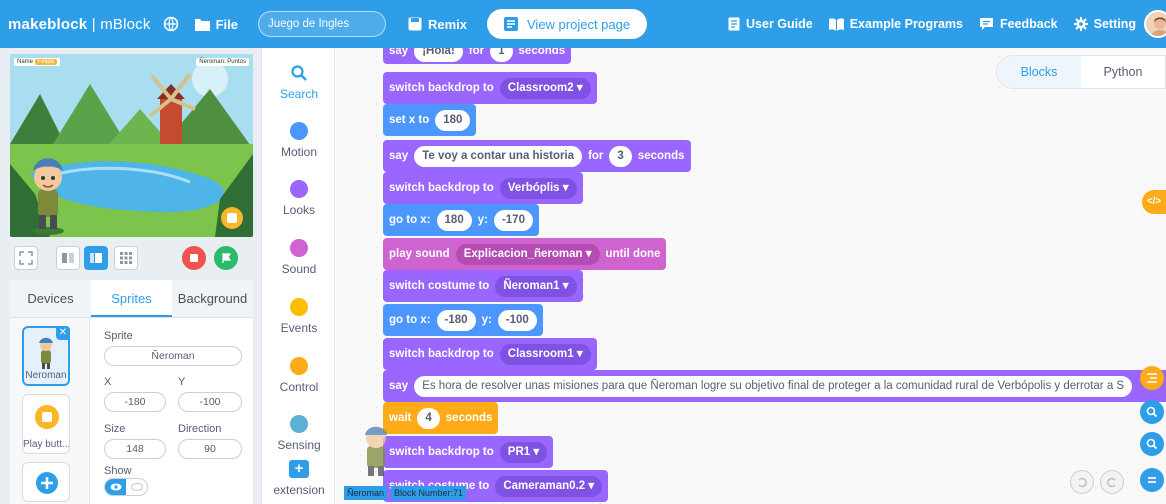 Image resolution: width=1166 pixels, height=504 pixels. What do you see at coordinates (96, 258) in the screenshot?
I see `normal-stage-button` at bounding box center [96, 258].